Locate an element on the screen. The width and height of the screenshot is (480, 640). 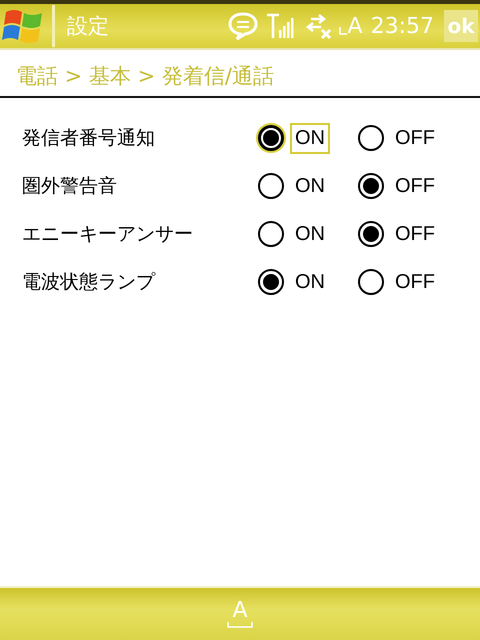
setting-label: 電波状態ランプ is located at coordinates (89, 282).